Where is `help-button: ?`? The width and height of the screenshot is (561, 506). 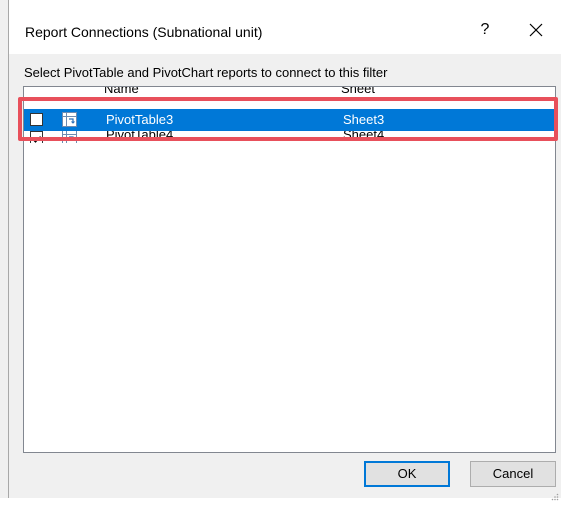
help-button: ? is located at coordinates (485, 30).